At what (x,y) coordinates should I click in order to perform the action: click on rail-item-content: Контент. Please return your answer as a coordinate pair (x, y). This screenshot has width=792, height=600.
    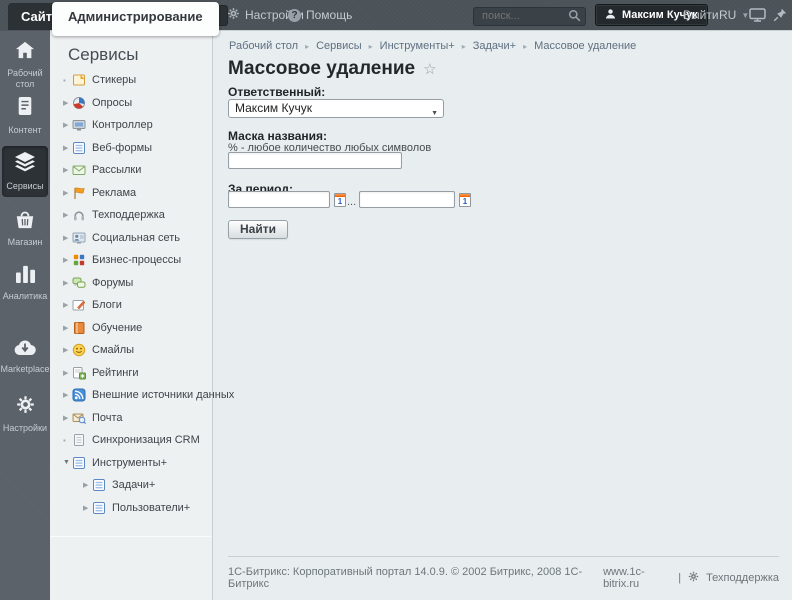
    Looking at the image, I should click on (25, 116).